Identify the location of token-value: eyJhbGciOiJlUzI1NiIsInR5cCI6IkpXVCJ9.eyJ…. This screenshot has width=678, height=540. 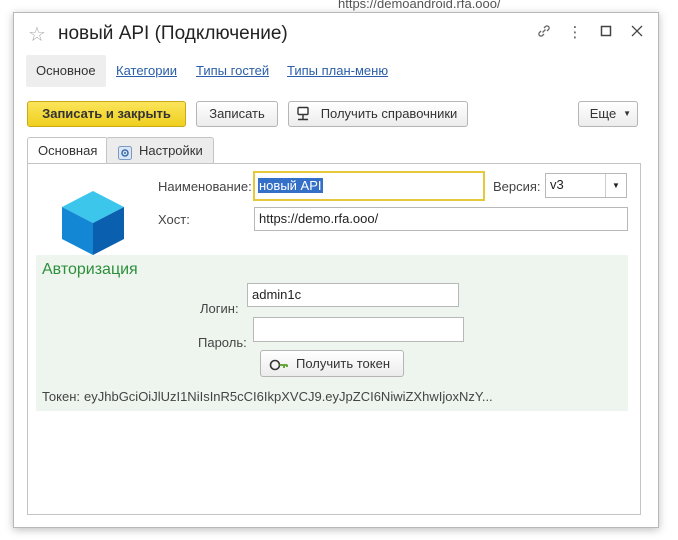
(288, 396).